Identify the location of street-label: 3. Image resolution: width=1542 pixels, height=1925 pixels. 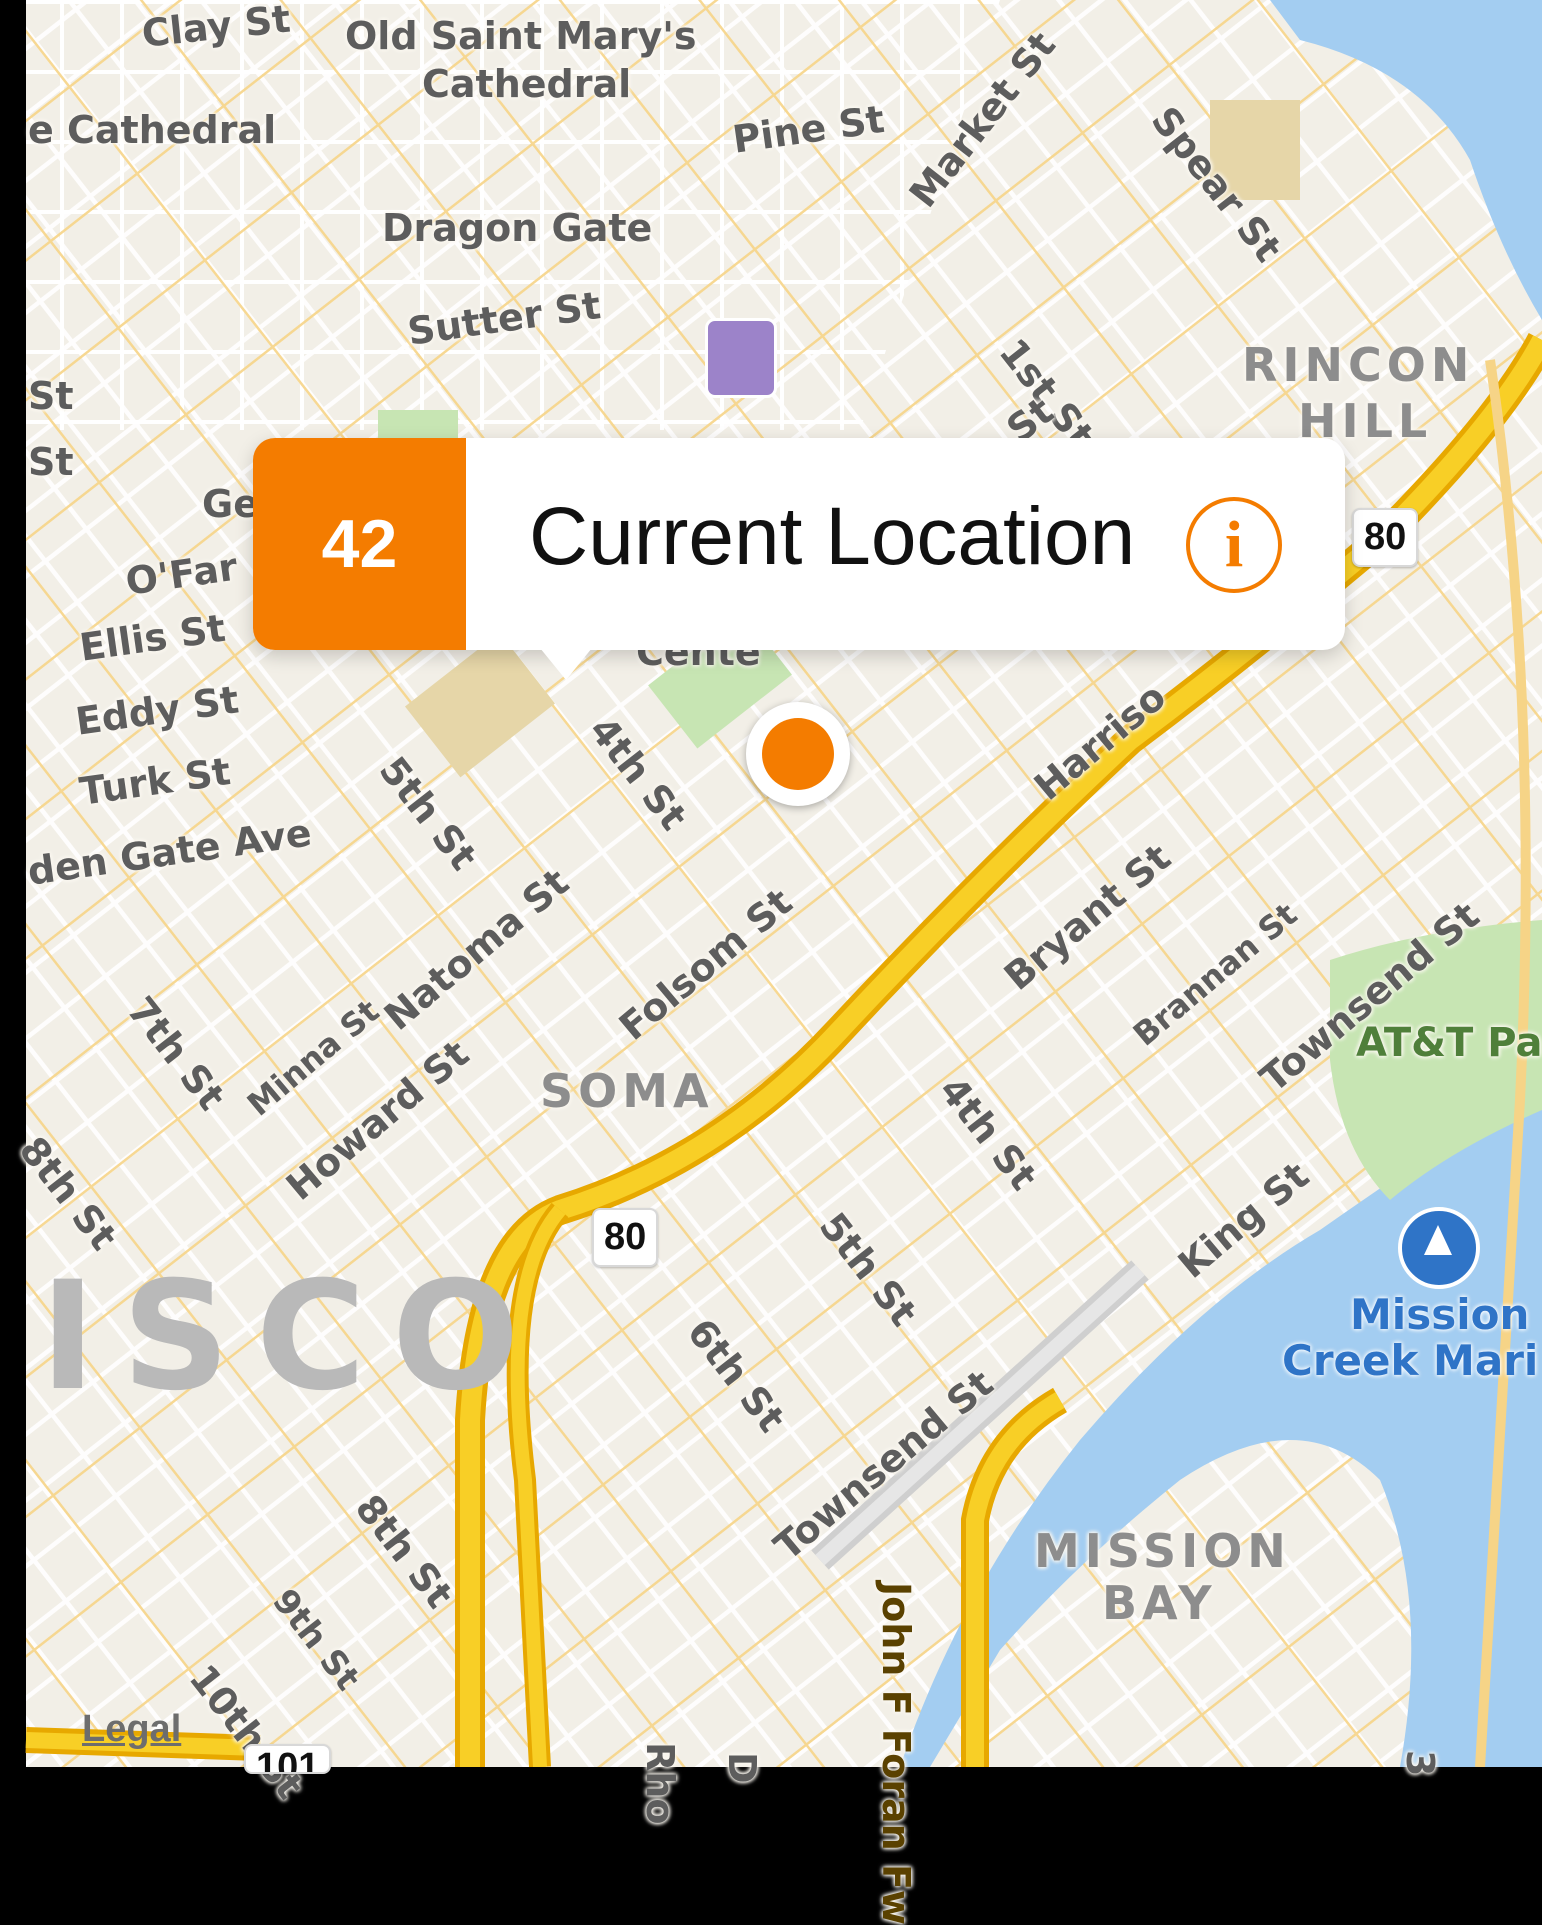
(1420, 1763).